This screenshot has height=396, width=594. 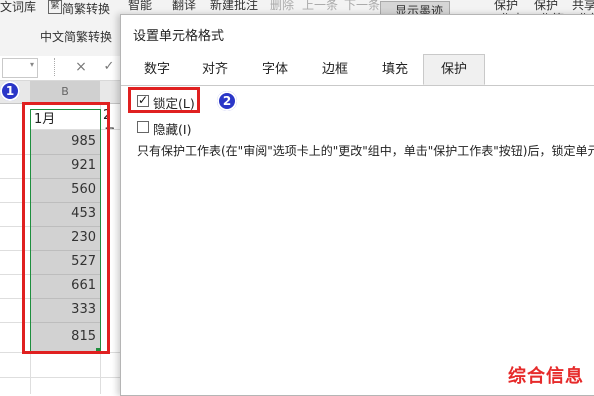 What do you see at coordinates (282, 6) in the screenshot?
I see `delete-comment-button: 删除` at bounding box center [282, 6].